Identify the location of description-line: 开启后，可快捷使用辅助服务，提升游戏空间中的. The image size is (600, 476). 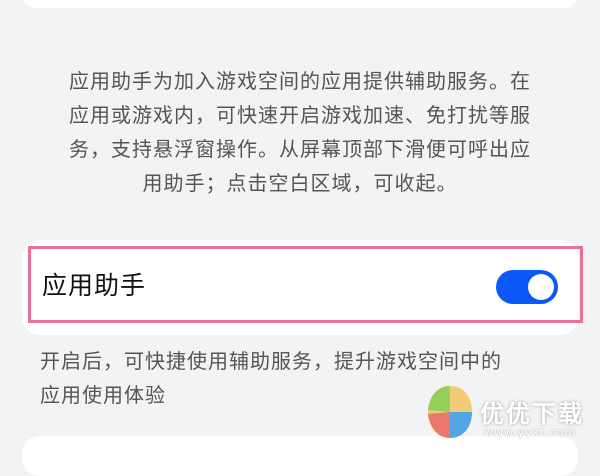
(271, 361).